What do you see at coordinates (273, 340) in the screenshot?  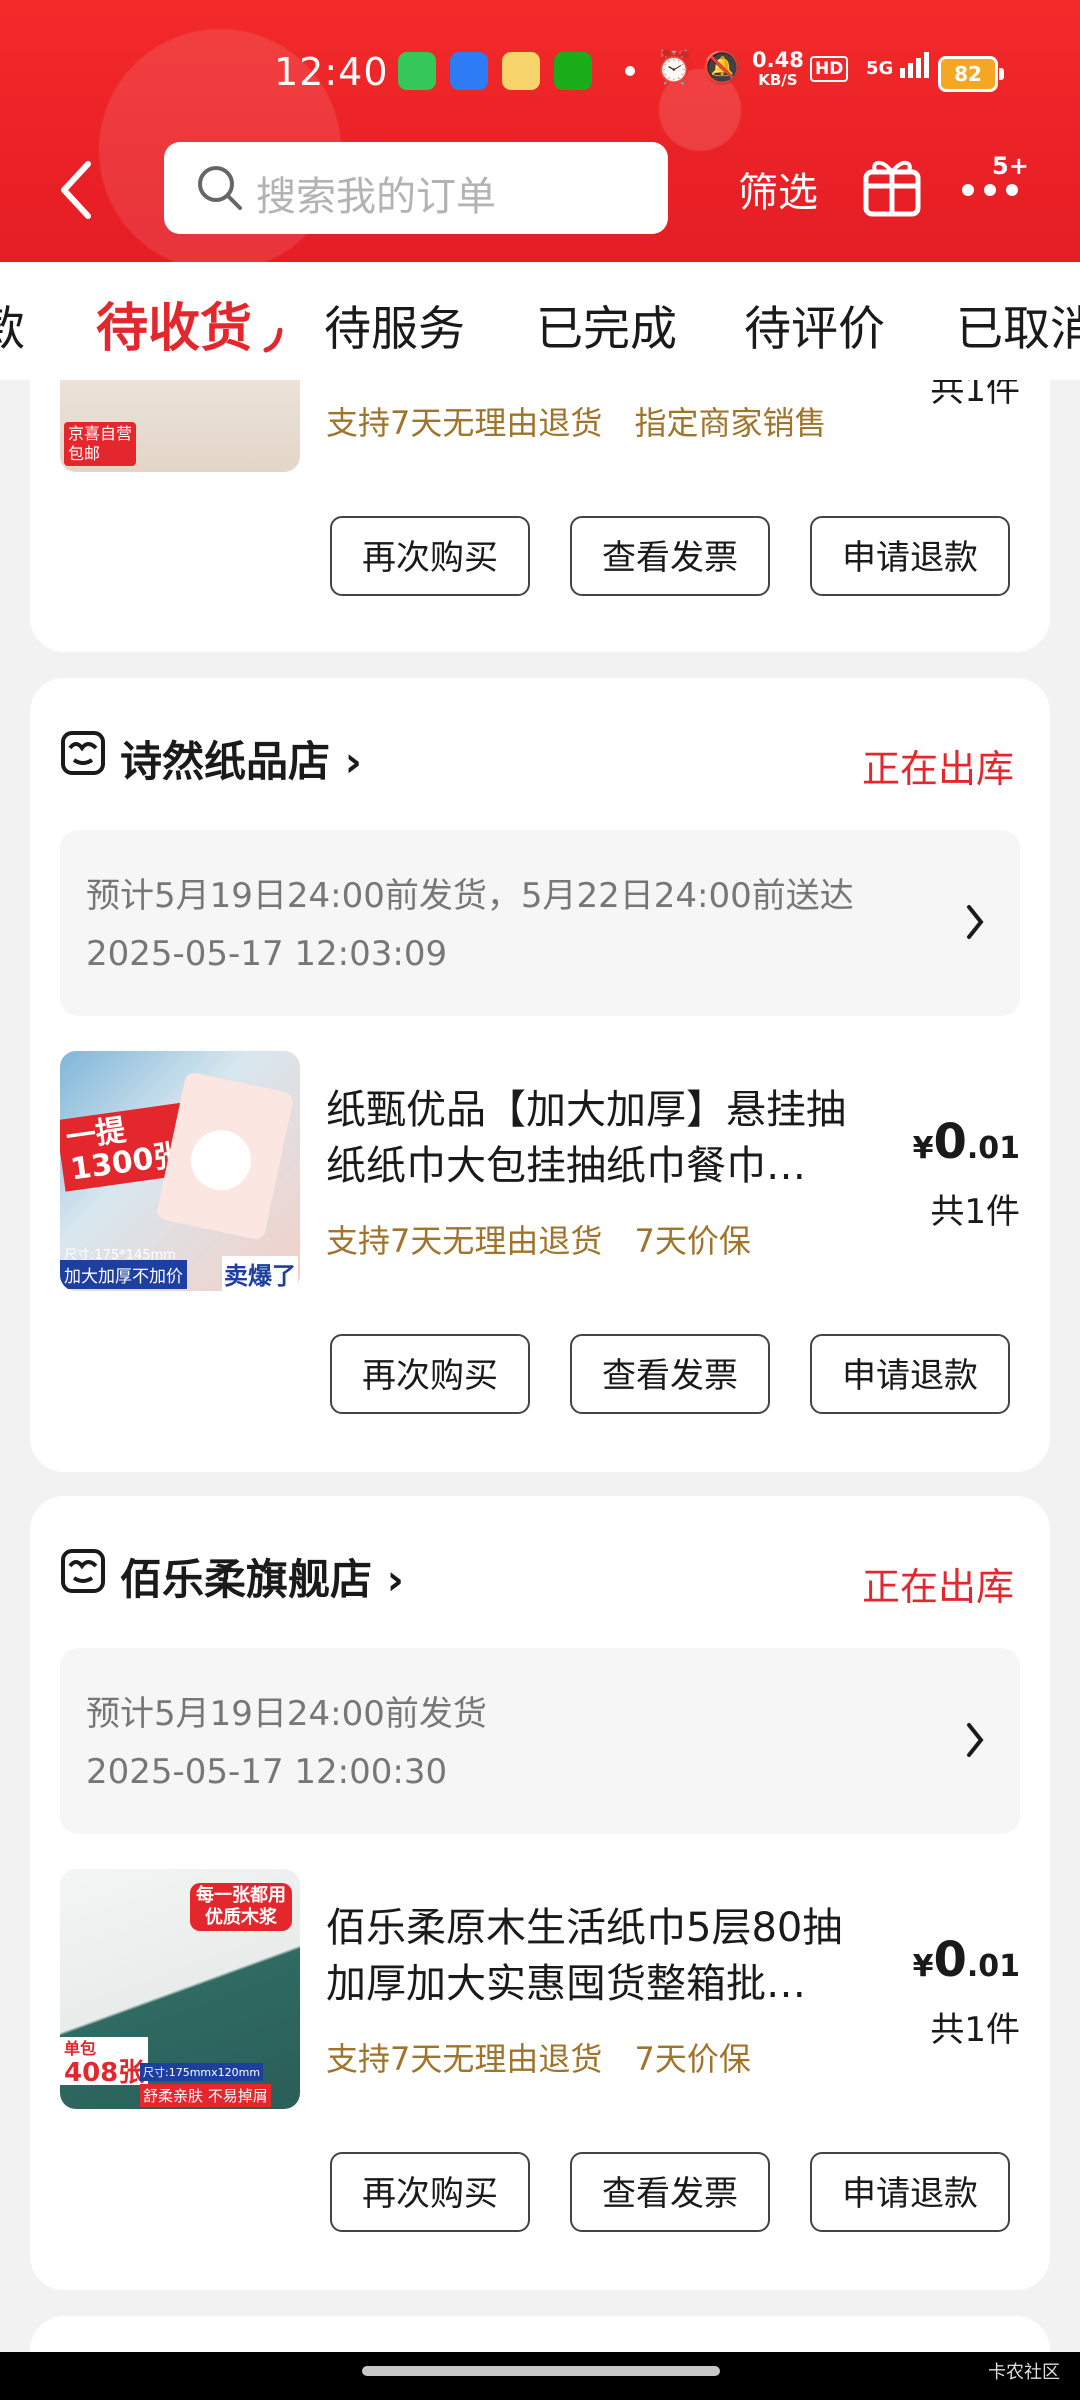 I see `tab-active-indicator` at bounding box center [273, 340].